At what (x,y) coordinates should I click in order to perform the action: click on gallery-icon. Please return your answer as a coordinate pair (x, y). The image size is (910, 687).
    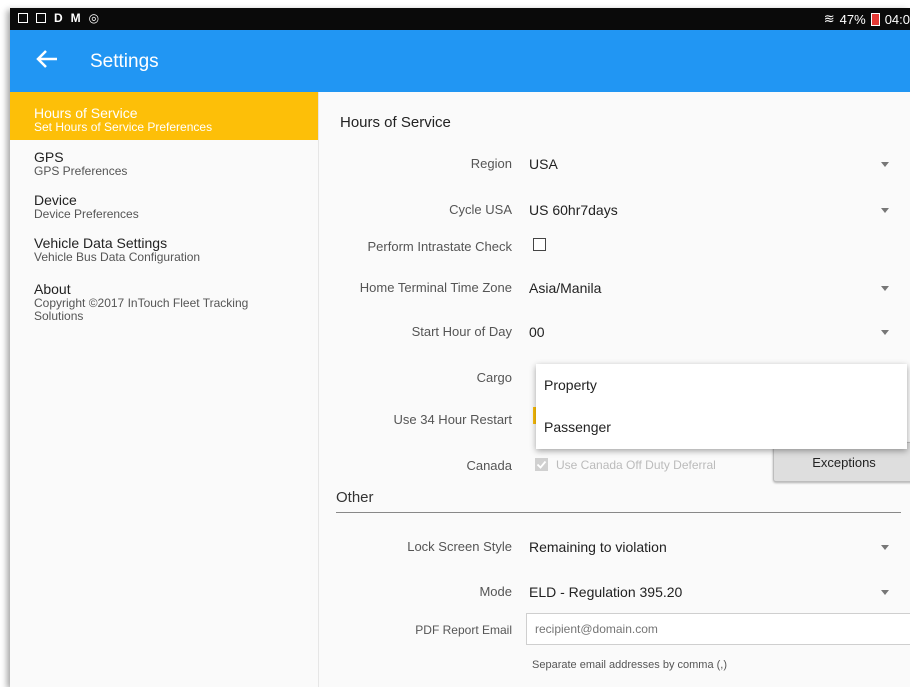
    Looking at the image, I should click on (23, 18).